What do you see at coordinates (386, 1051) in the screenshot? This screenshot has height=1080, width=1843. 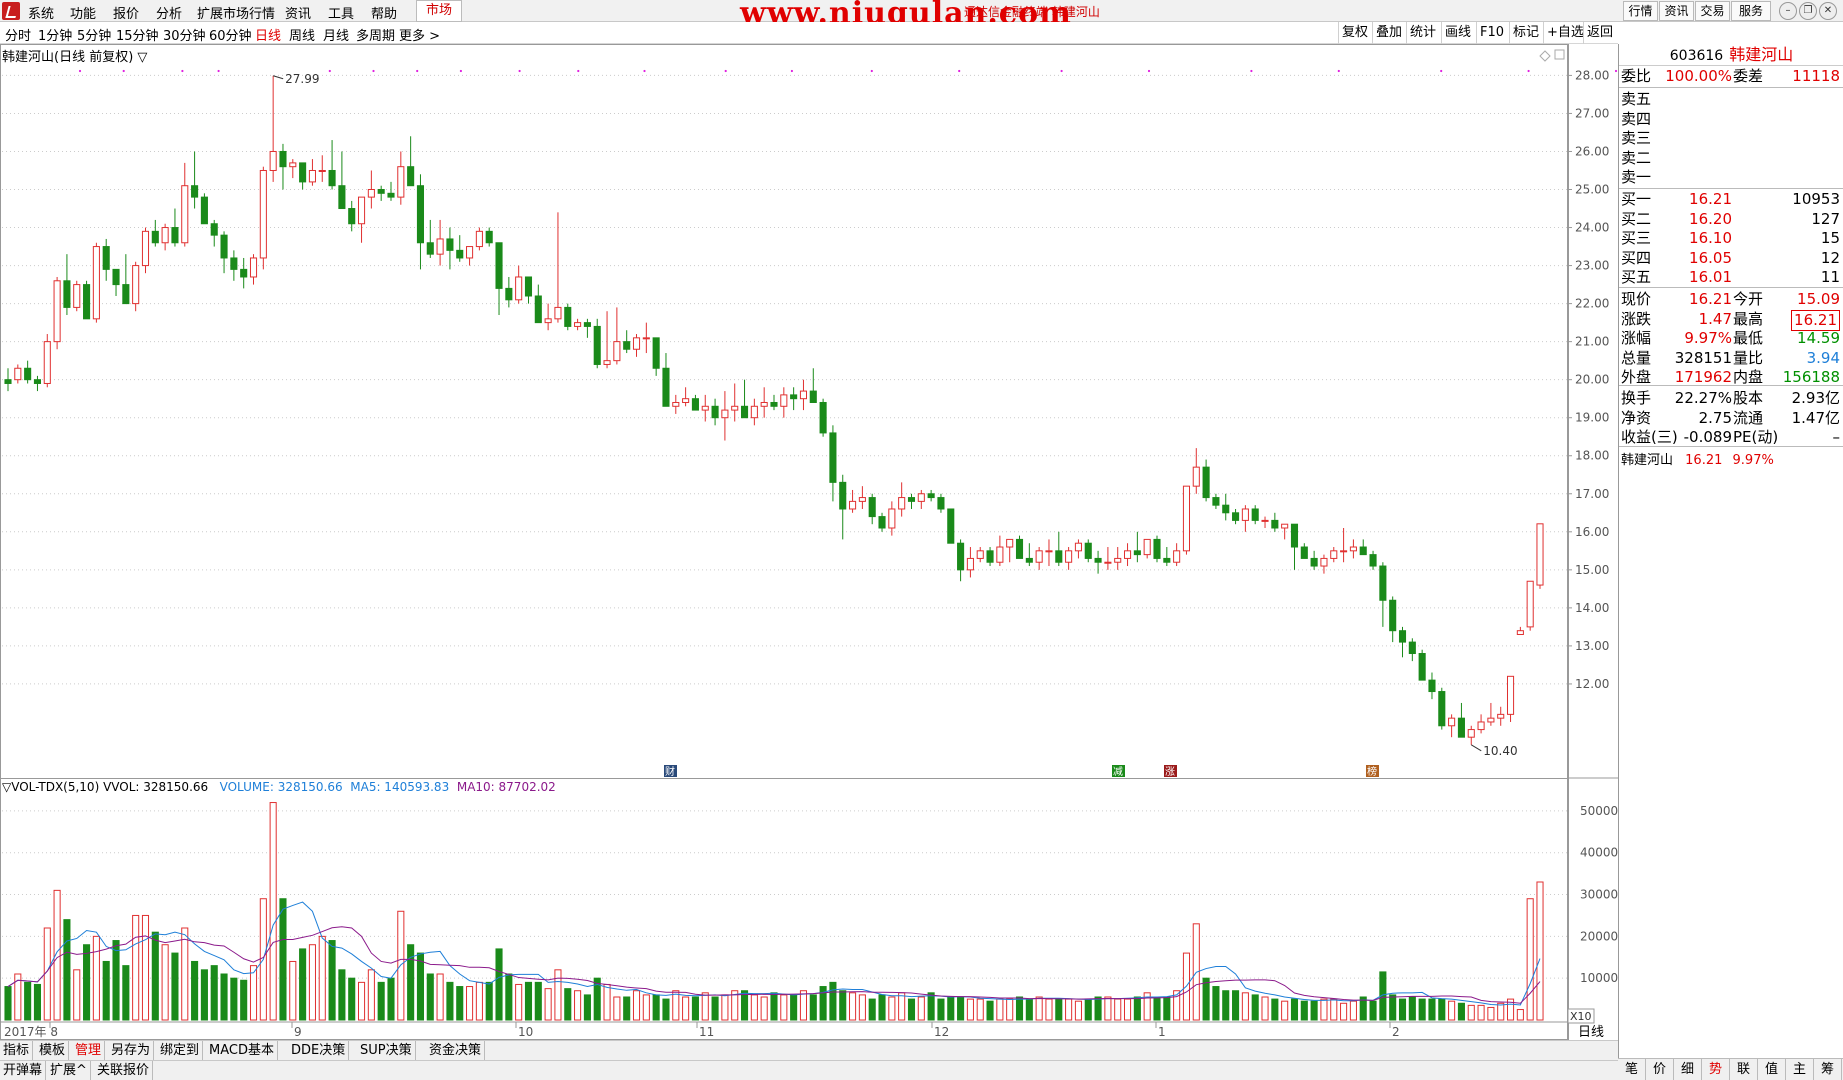 I see `indicator-tab: SUP决策` at bounding box center [386, 1051].